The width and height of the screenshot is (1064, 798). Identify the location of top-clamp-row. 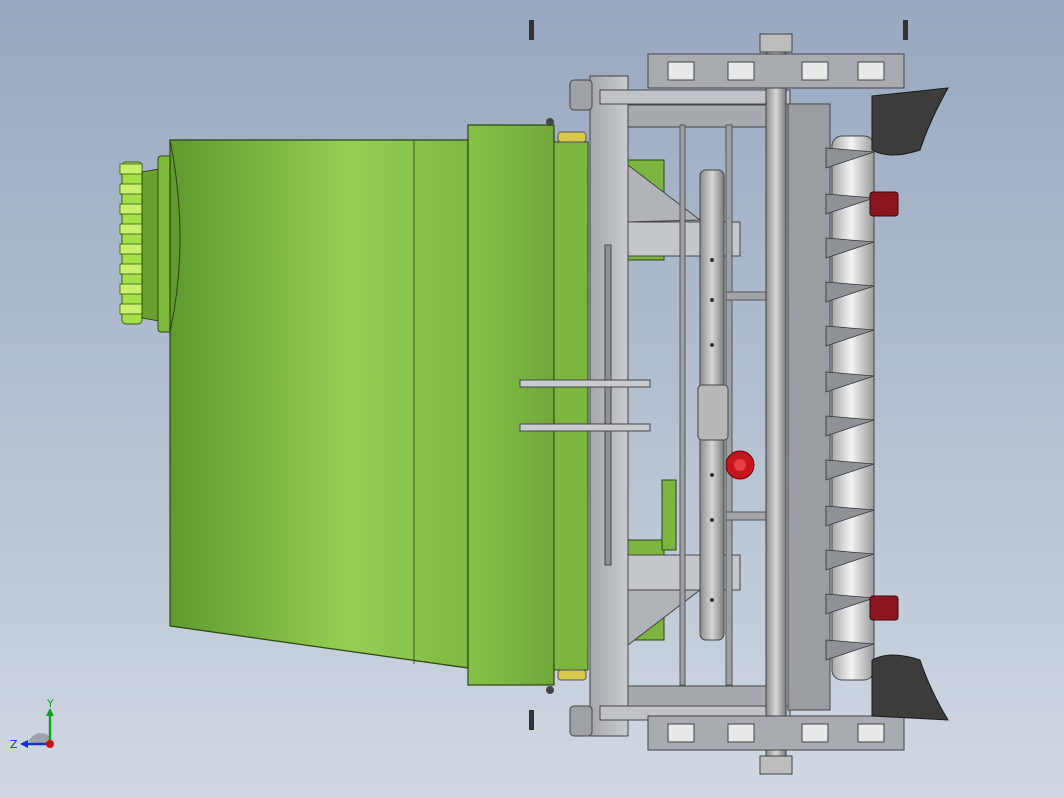
(776, 71).